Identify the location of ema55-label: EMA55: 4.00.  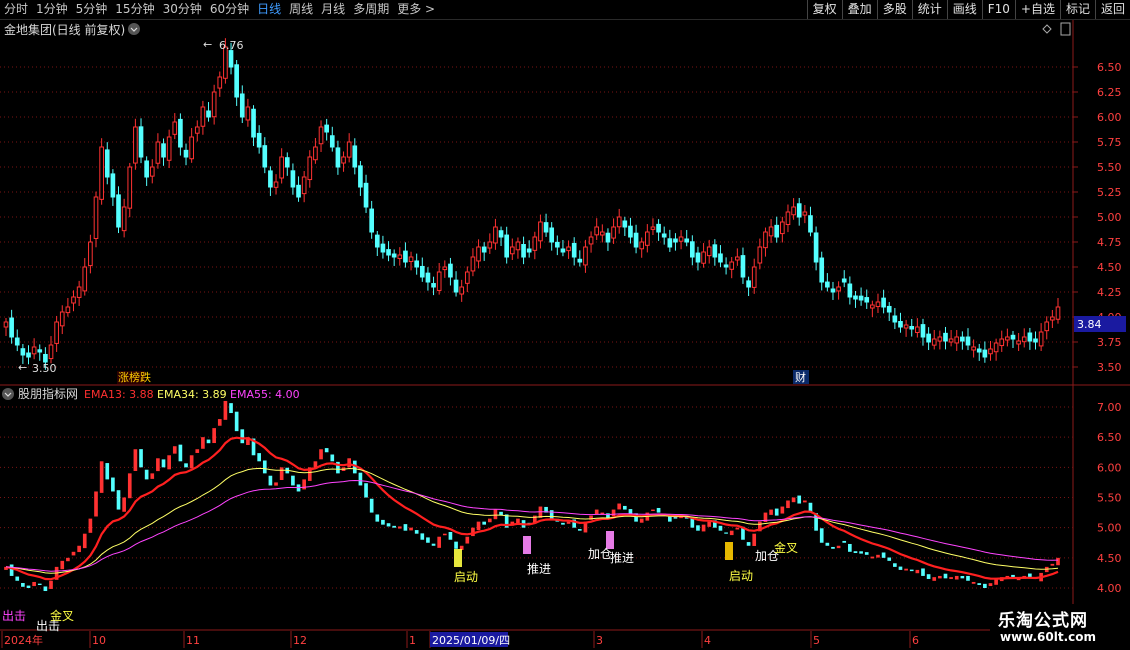
(265, 394).